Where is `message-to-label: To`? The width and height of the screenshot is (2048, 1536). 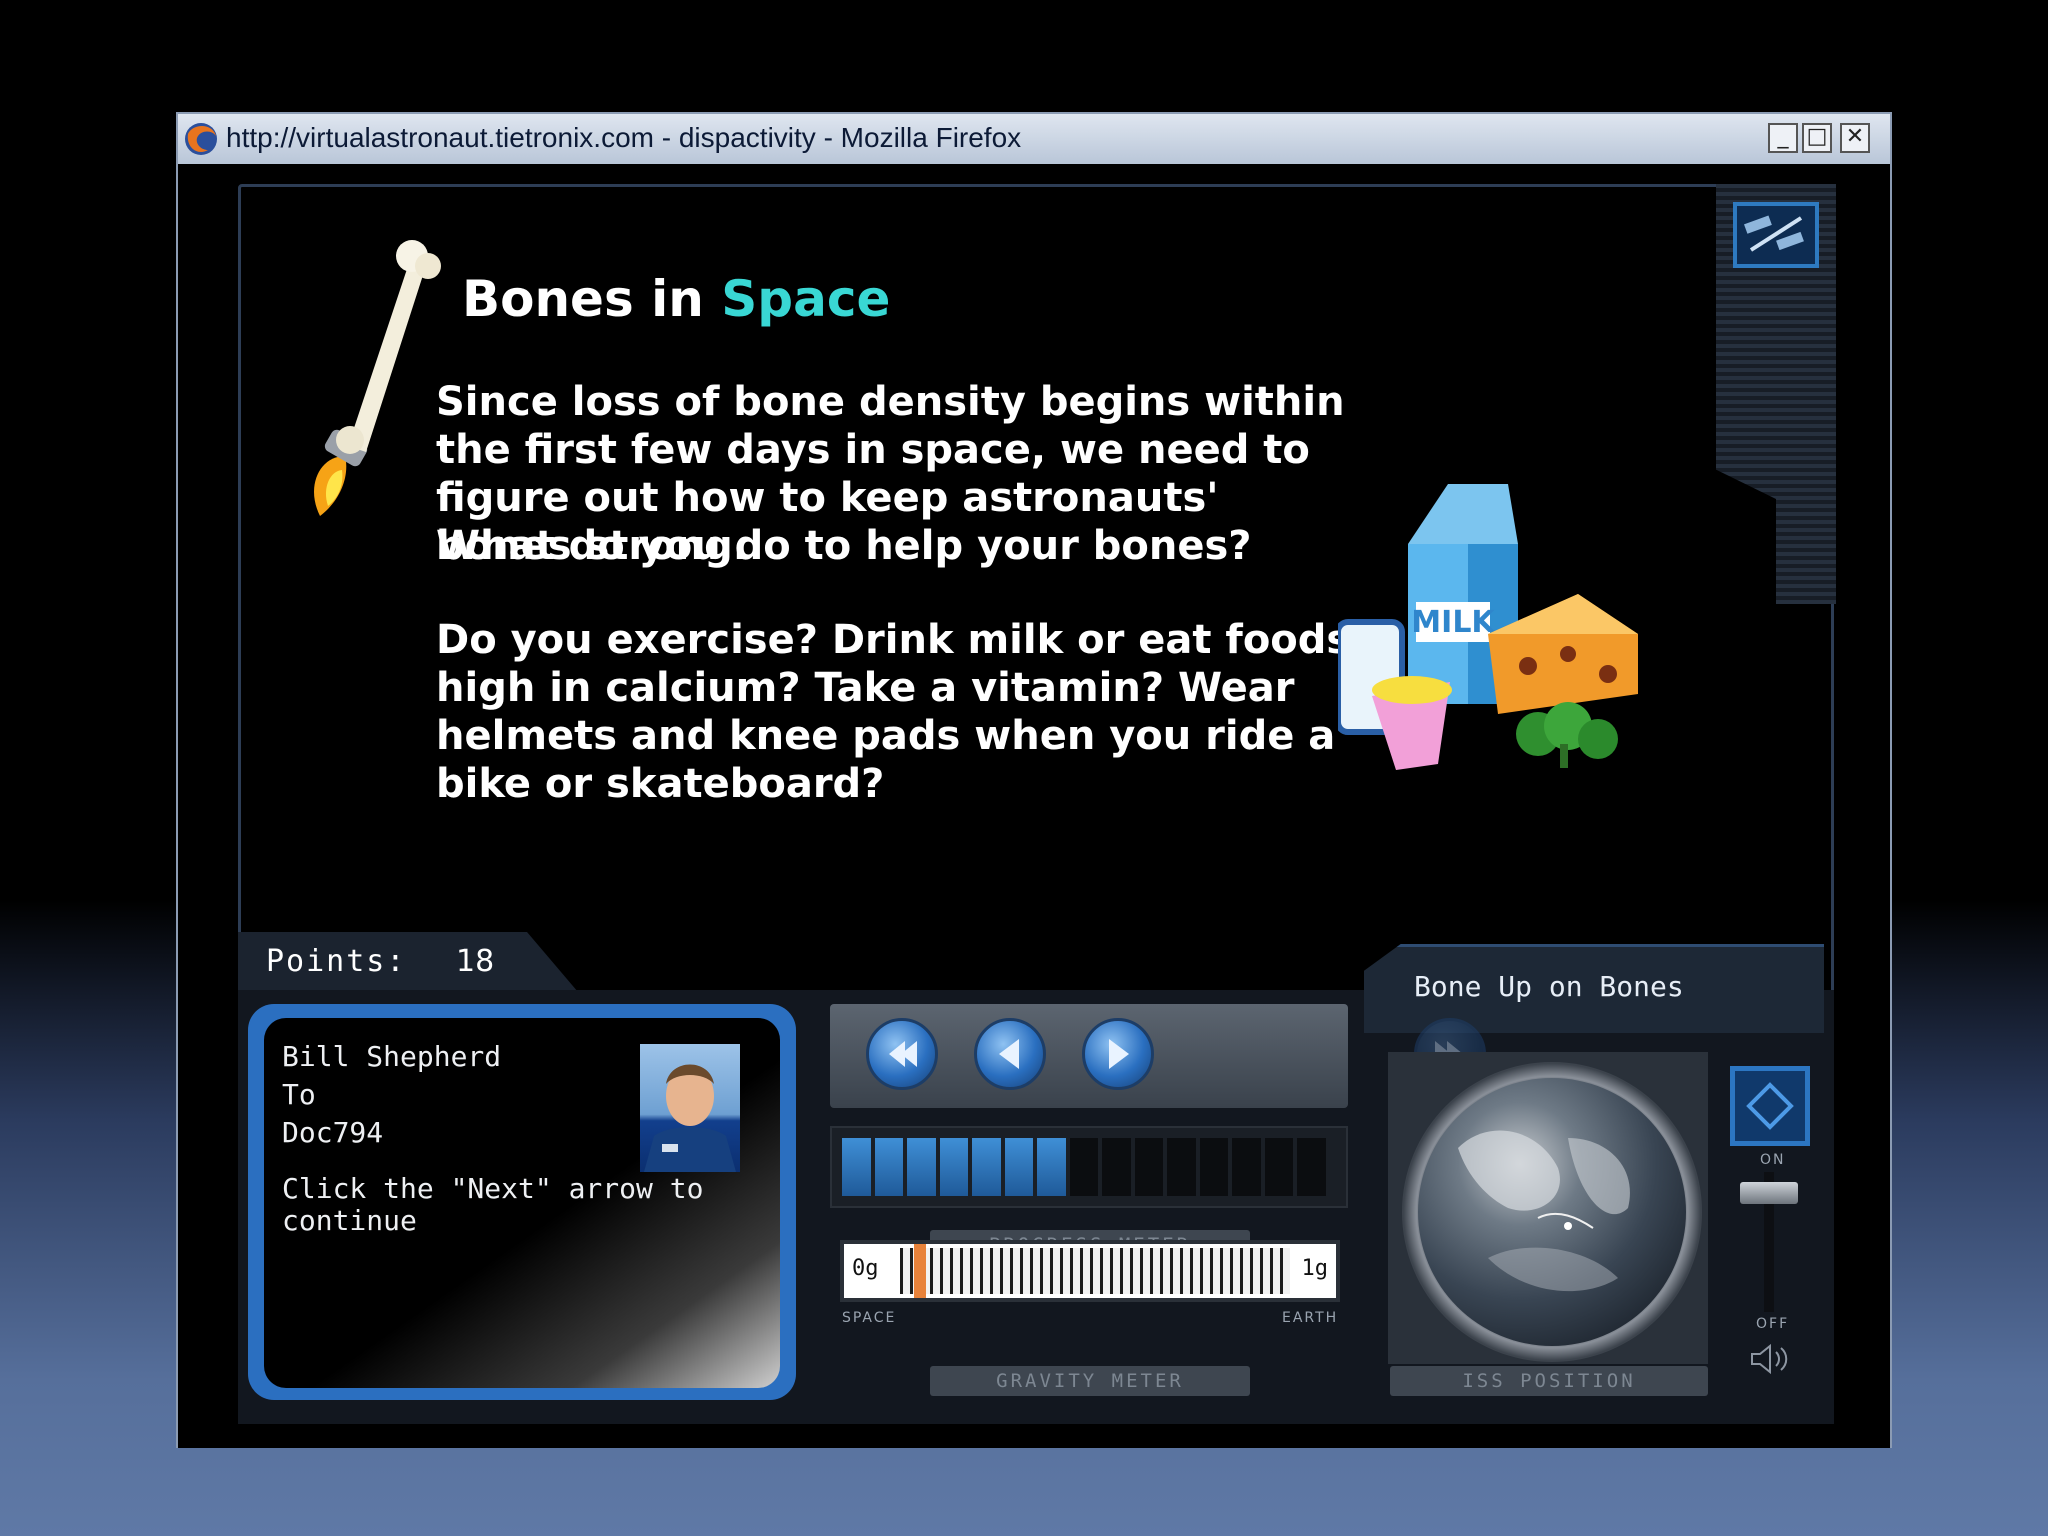
message-to-label: To is located at coordinates (299, 1094).